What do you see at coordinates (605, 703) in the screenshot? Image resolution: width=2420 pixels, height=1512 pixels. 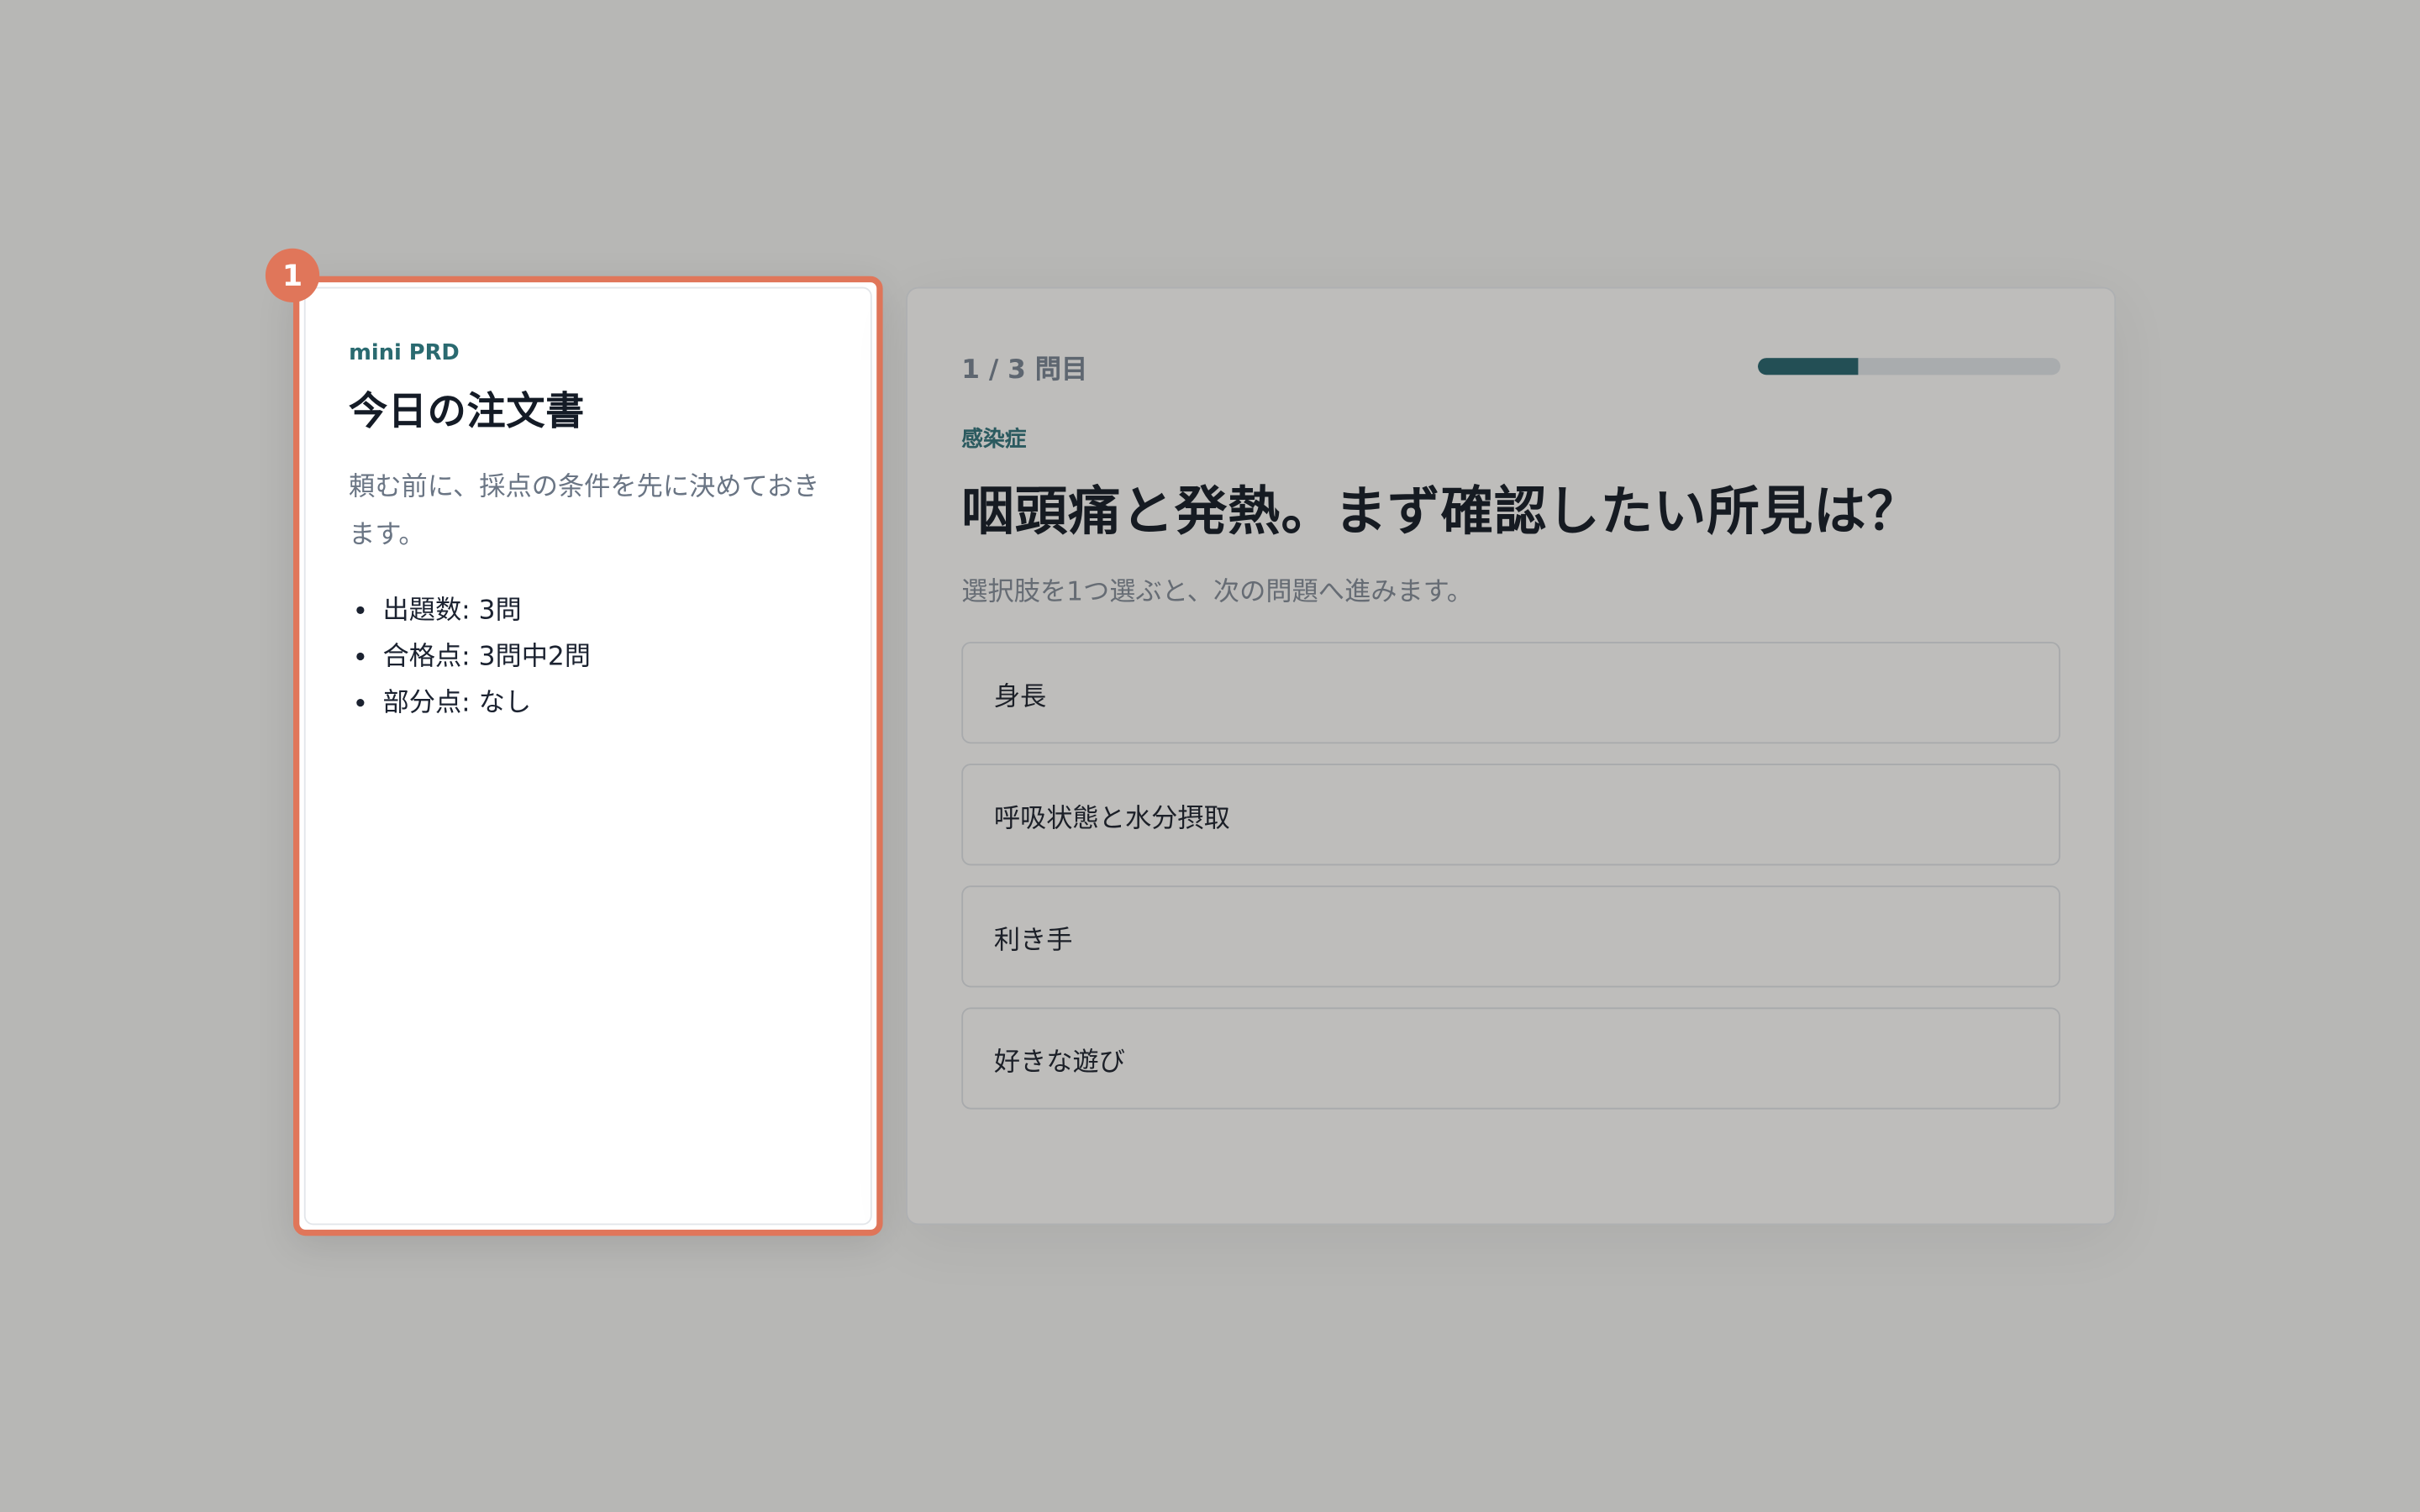 I see `prd-criteria-partial-score: 部分点: なし` at bounding box center [605, 703].